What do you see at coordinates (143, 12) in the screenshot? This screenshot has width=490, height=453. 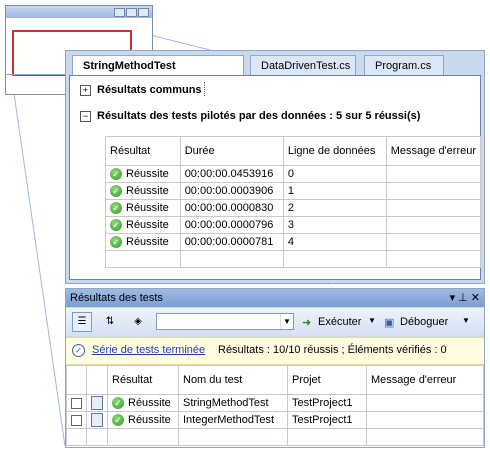 I see `close-icon` at bounding box center [143, 12].